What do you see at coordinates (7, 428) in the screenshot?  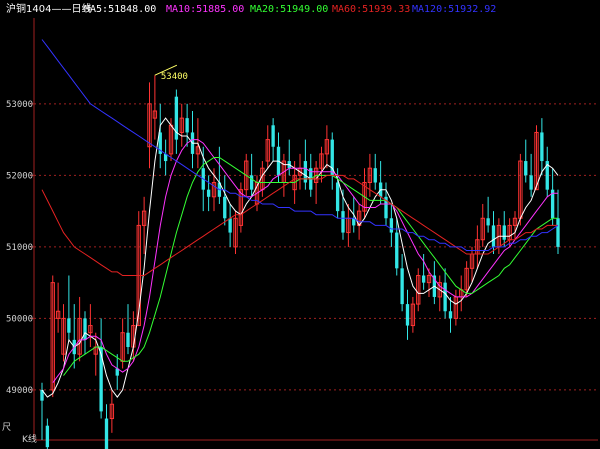 I see `scale-corner-label: 尺` at bounding box center [7, 428].